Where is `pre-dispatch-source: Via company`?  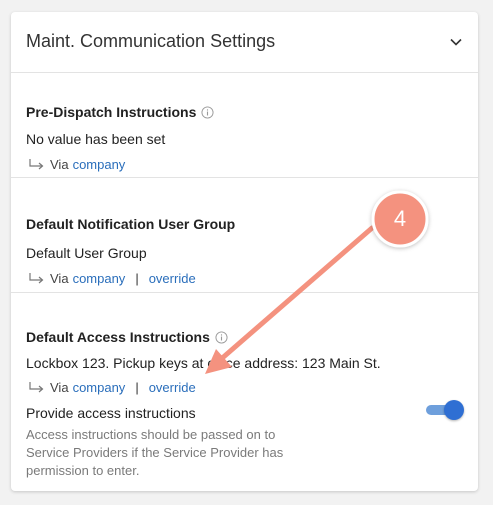 pre-dispatch-source: Via company is located at coordinates (76, 164).